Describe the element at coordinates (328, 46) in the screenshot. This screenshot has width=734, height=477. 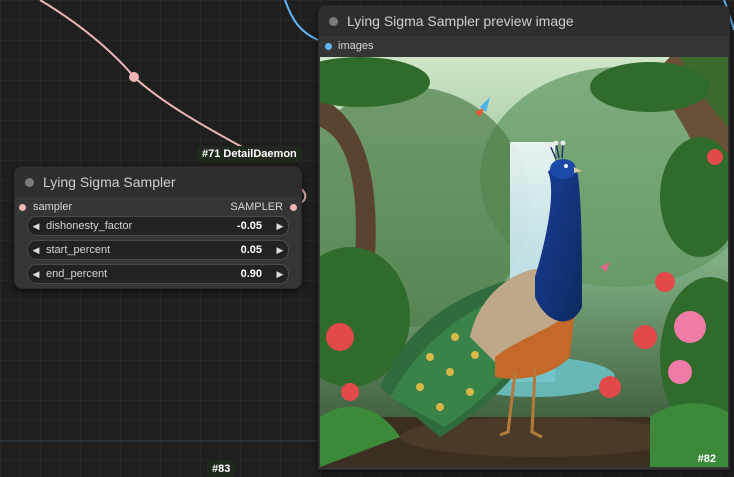
I see `images-input-socket-icon` at that location.